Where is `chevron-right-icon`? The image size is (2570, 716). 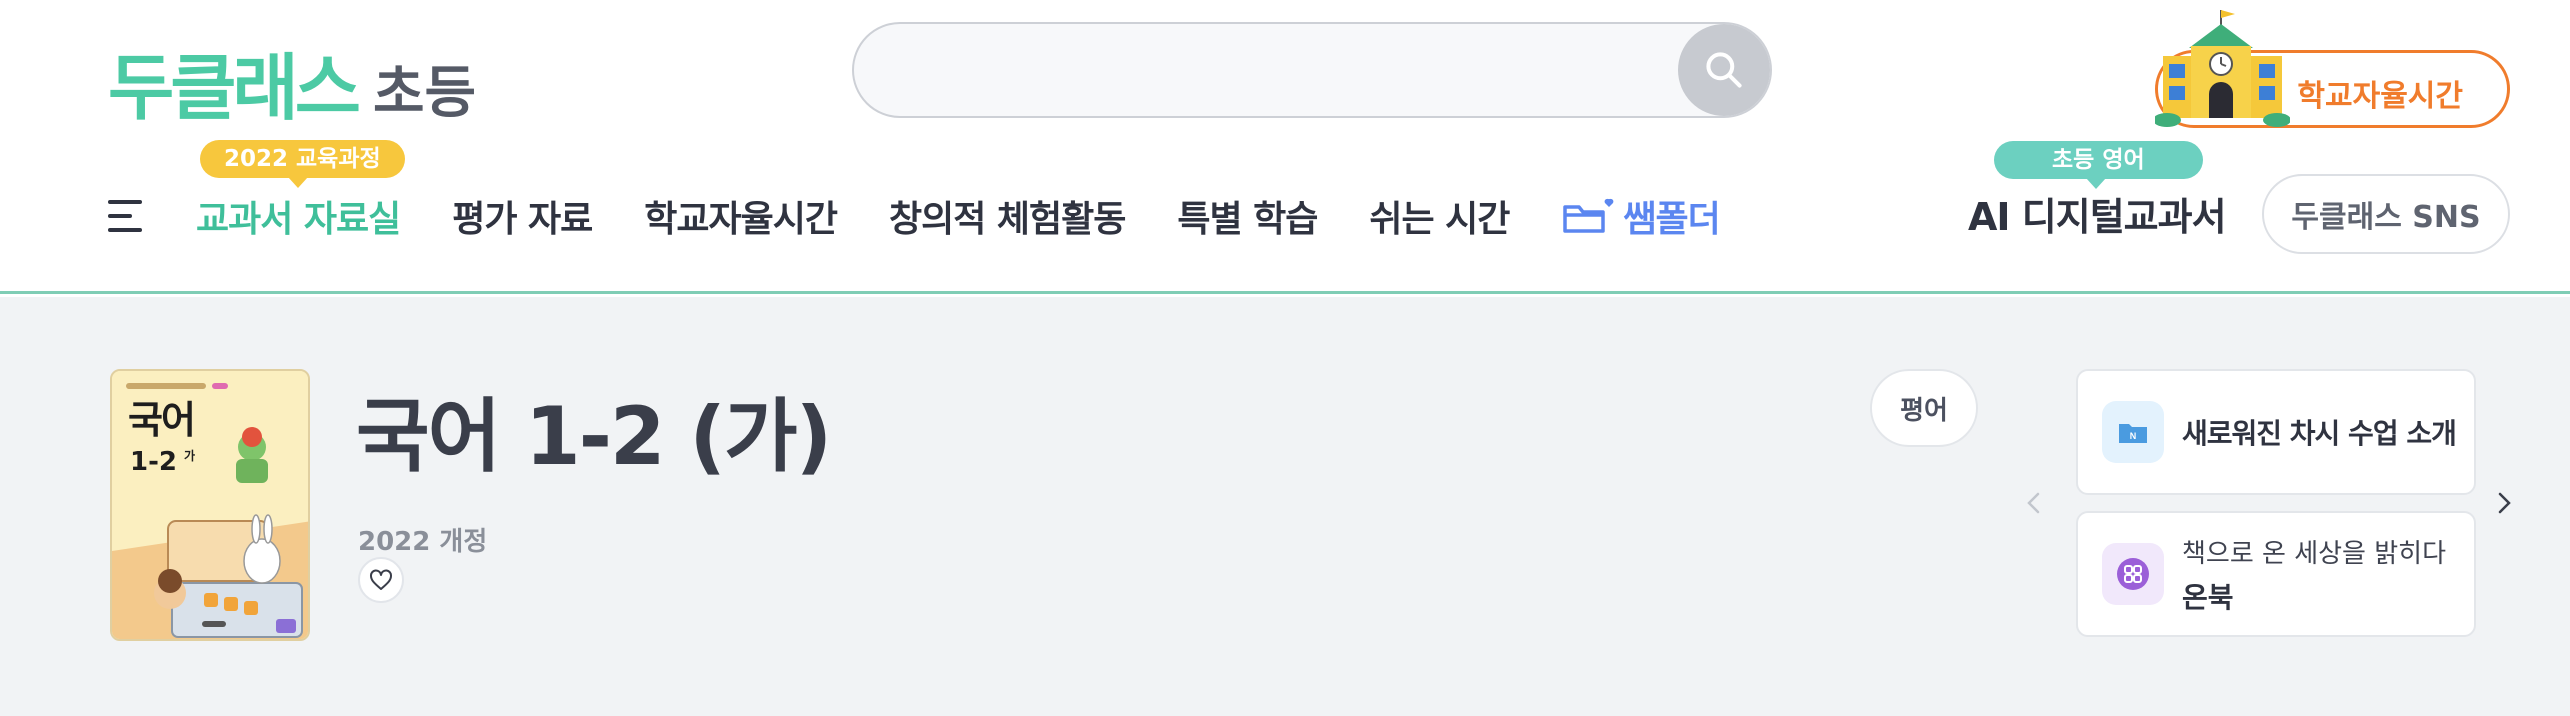
chevron-right-icon is located at coordinates (2504, 503).